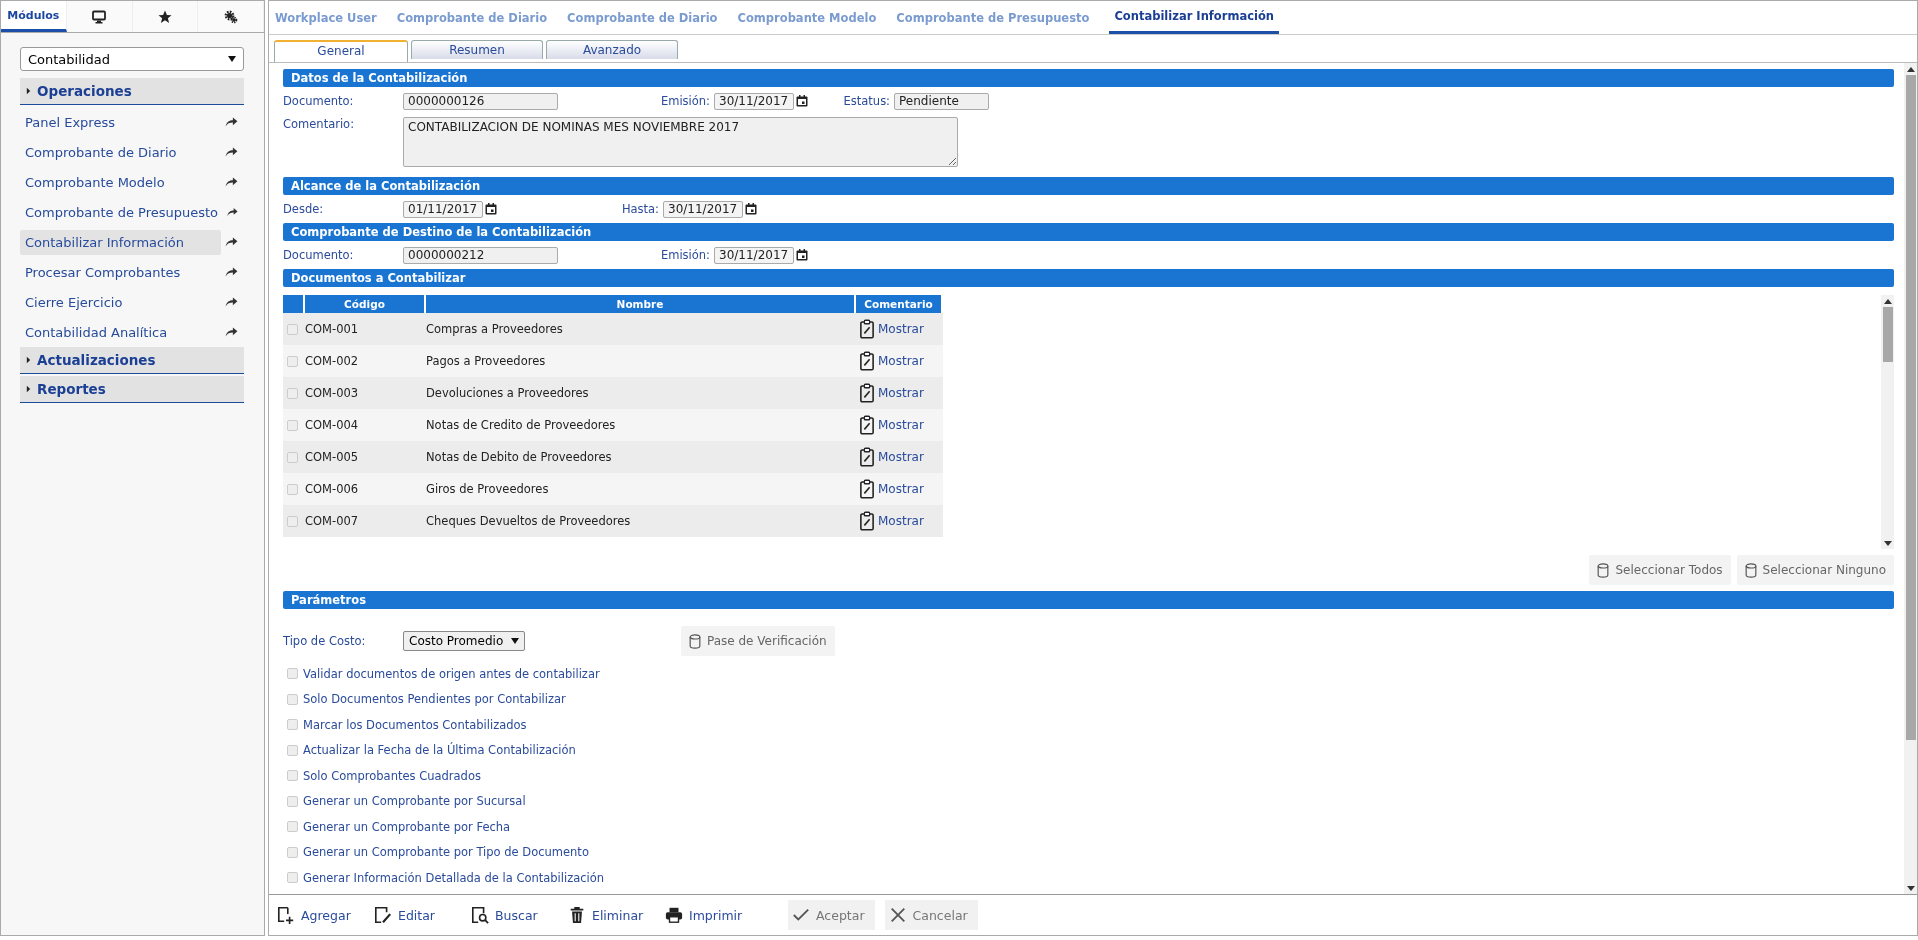  I want to click on modules-tab: Módulos, so click(34, 16).